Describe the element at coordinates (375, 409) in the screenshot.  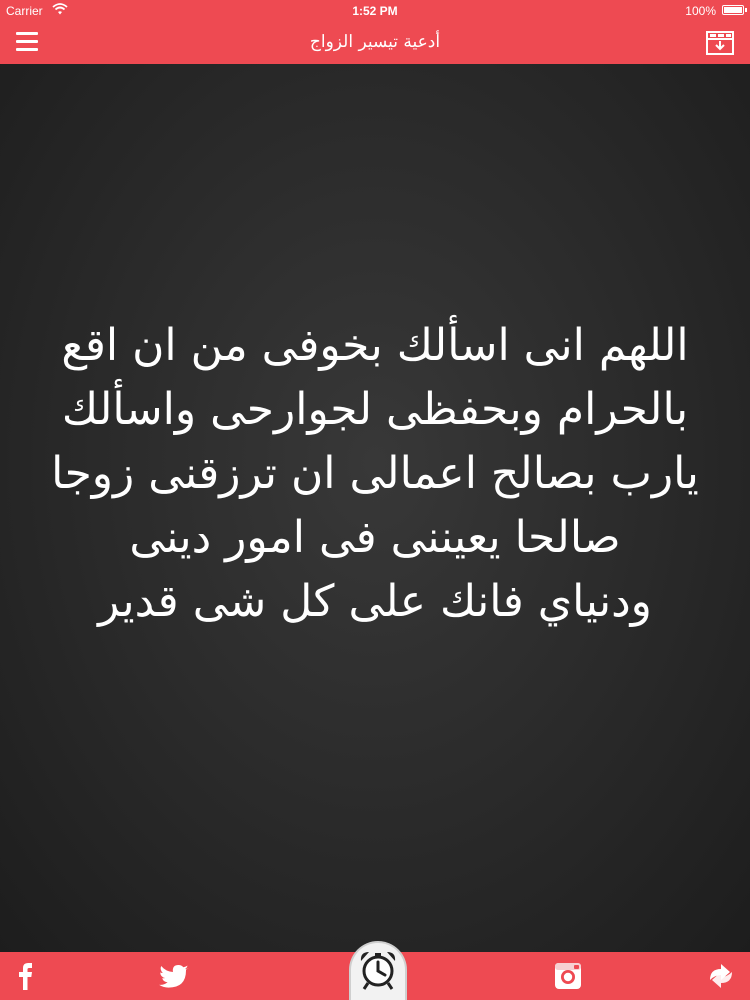
I see `prayer-line: بالحرام وبحفظى لجوارحى واسألك` at that location.